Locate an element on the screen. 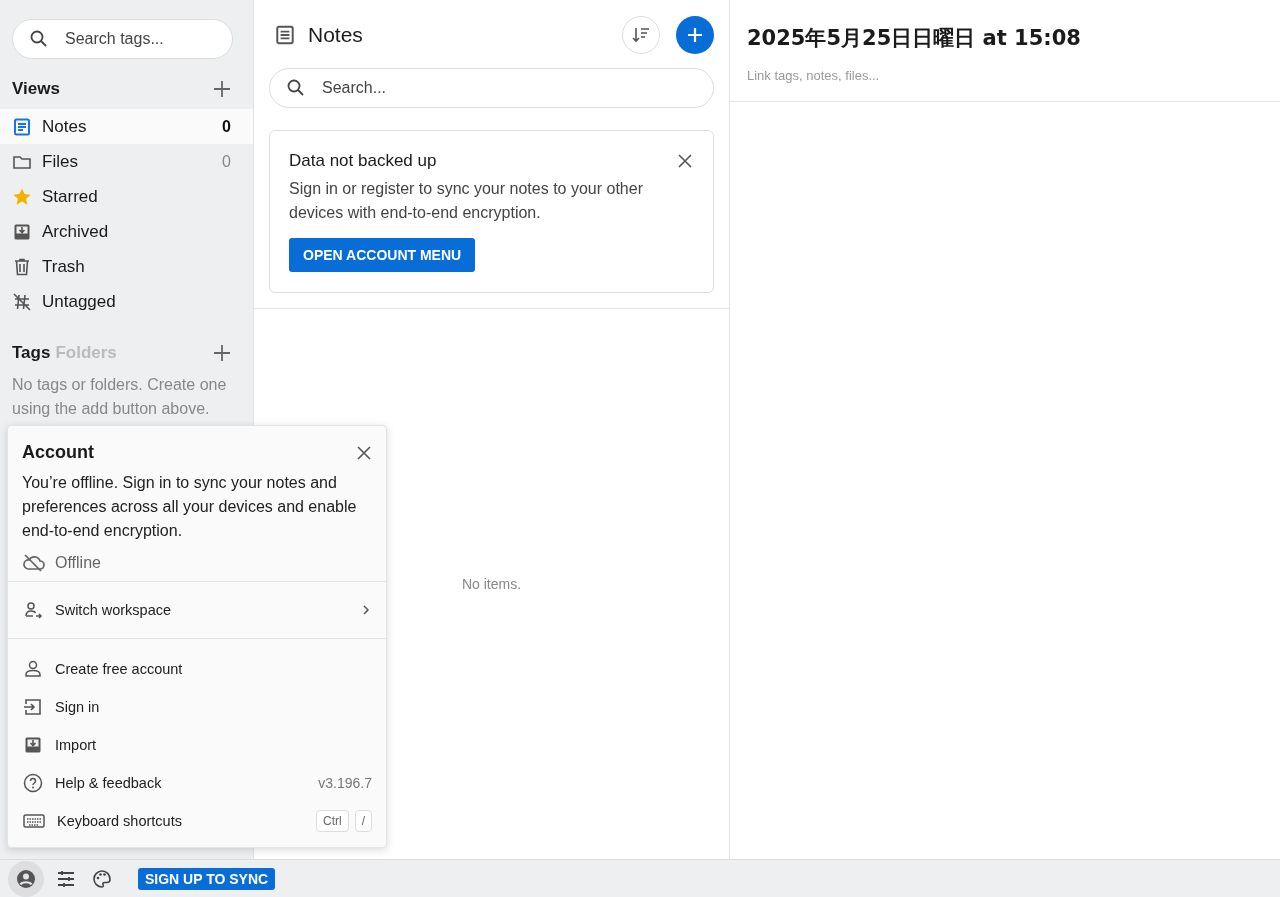 Image resolution: width=1280 pixels, height=897 pixels. help-icon is located at coordinates (33, 783).